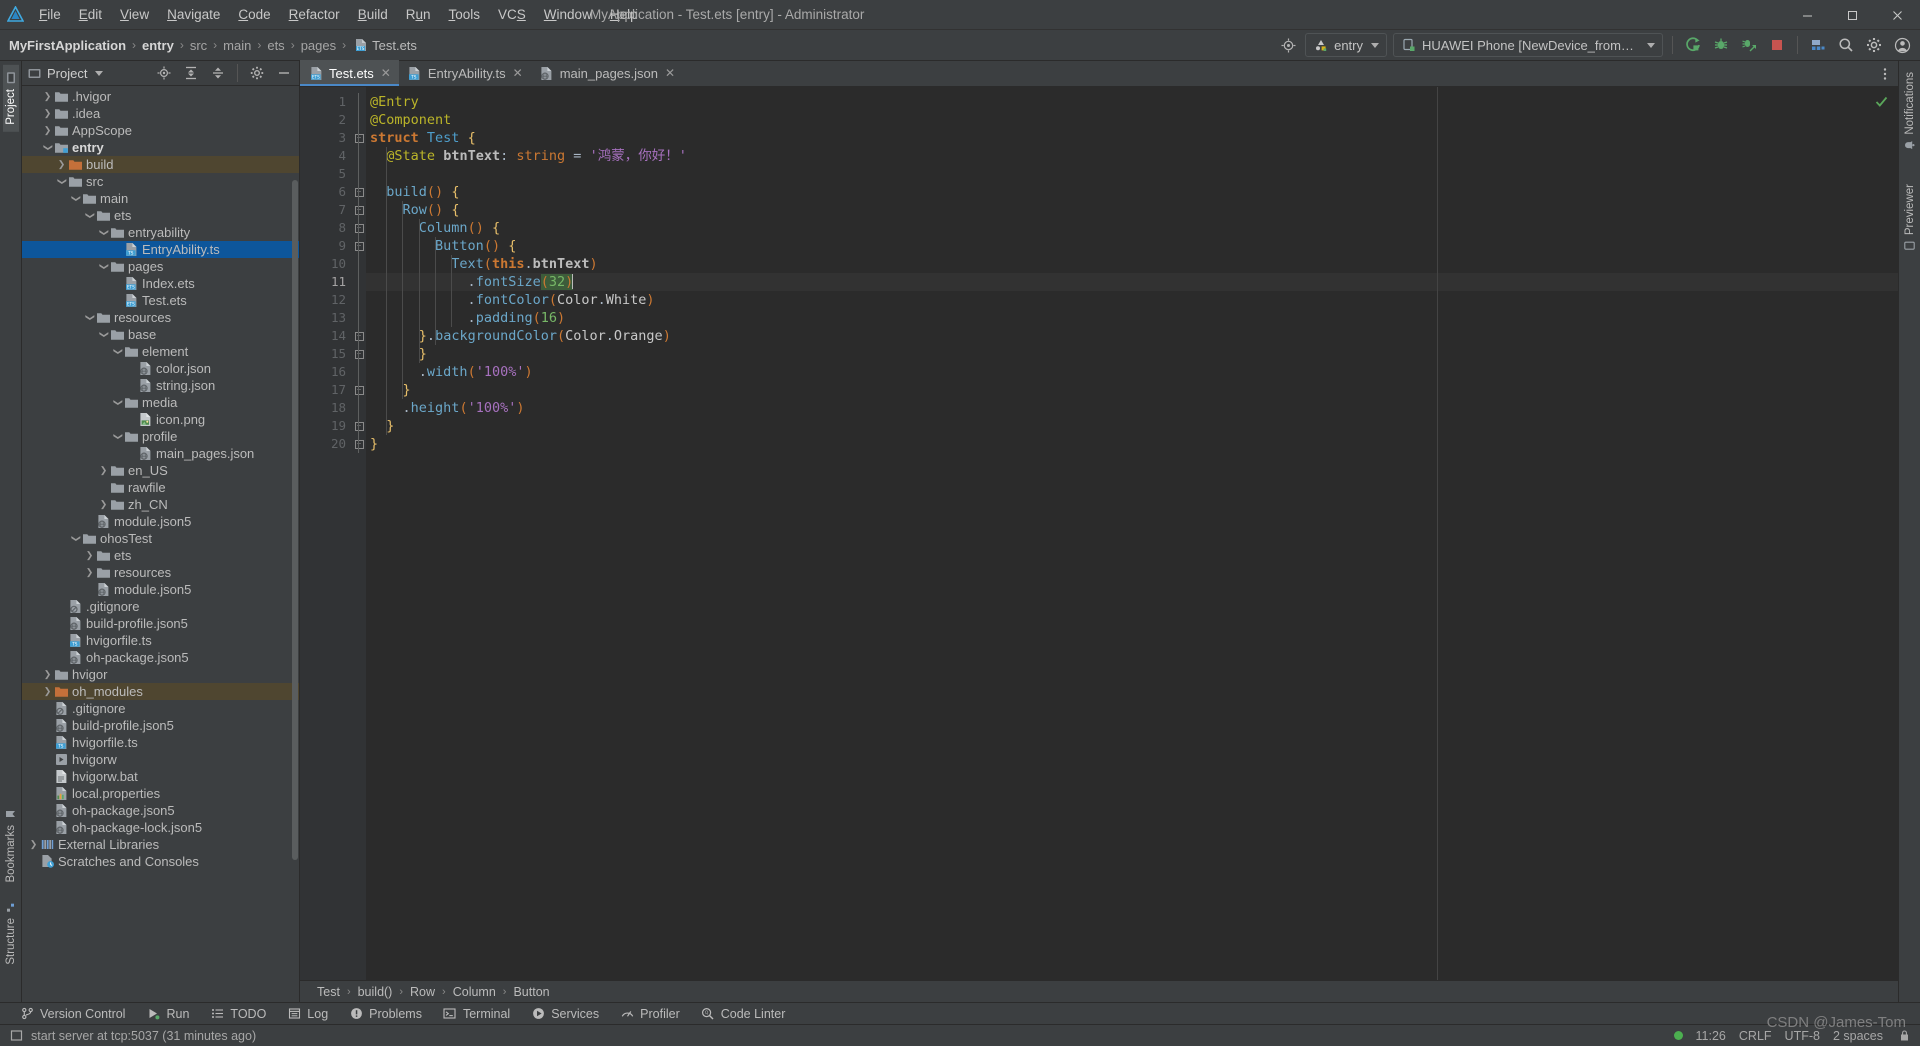 The height and width of the screenshot is (1046, 1920). I want to click on line-number: 11, so click(326, 282).